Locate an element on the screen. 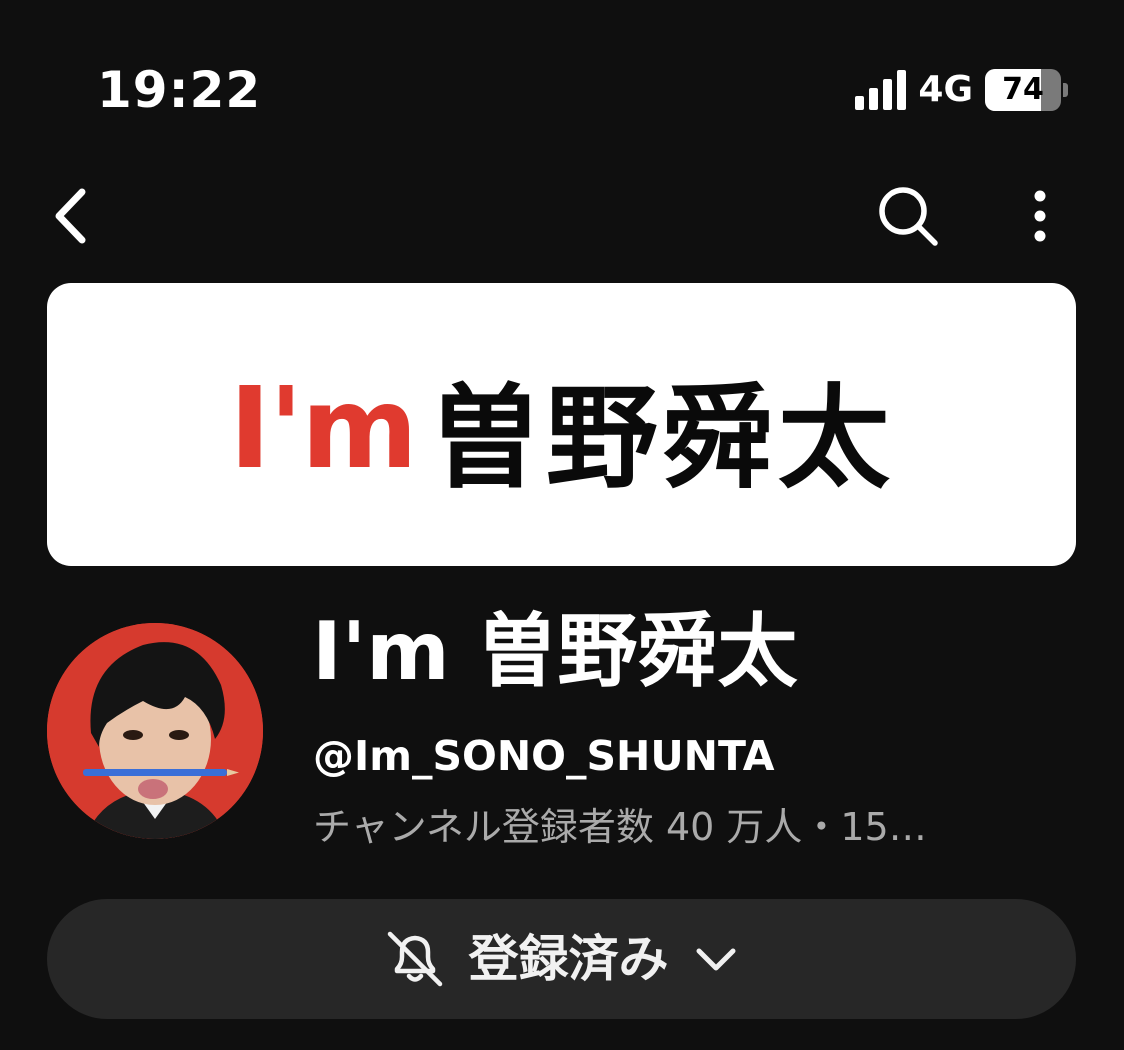 Image resolution: width=1124 pixels, height=1050 pixels. bell-off-icon is located at coordinates (415, 959).